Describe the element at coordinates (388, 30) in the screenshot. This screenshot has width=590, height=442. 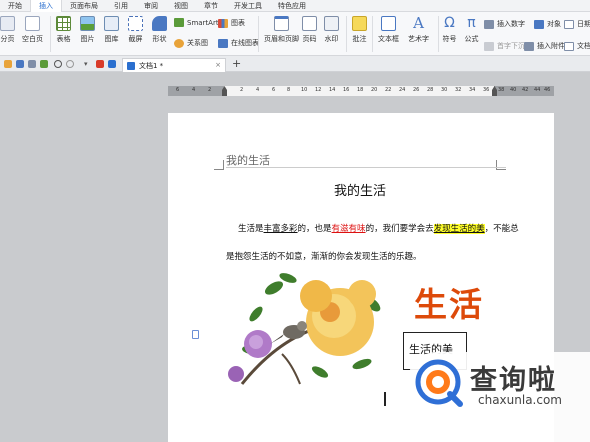
I see `textbox-button: 文本框` at that location.